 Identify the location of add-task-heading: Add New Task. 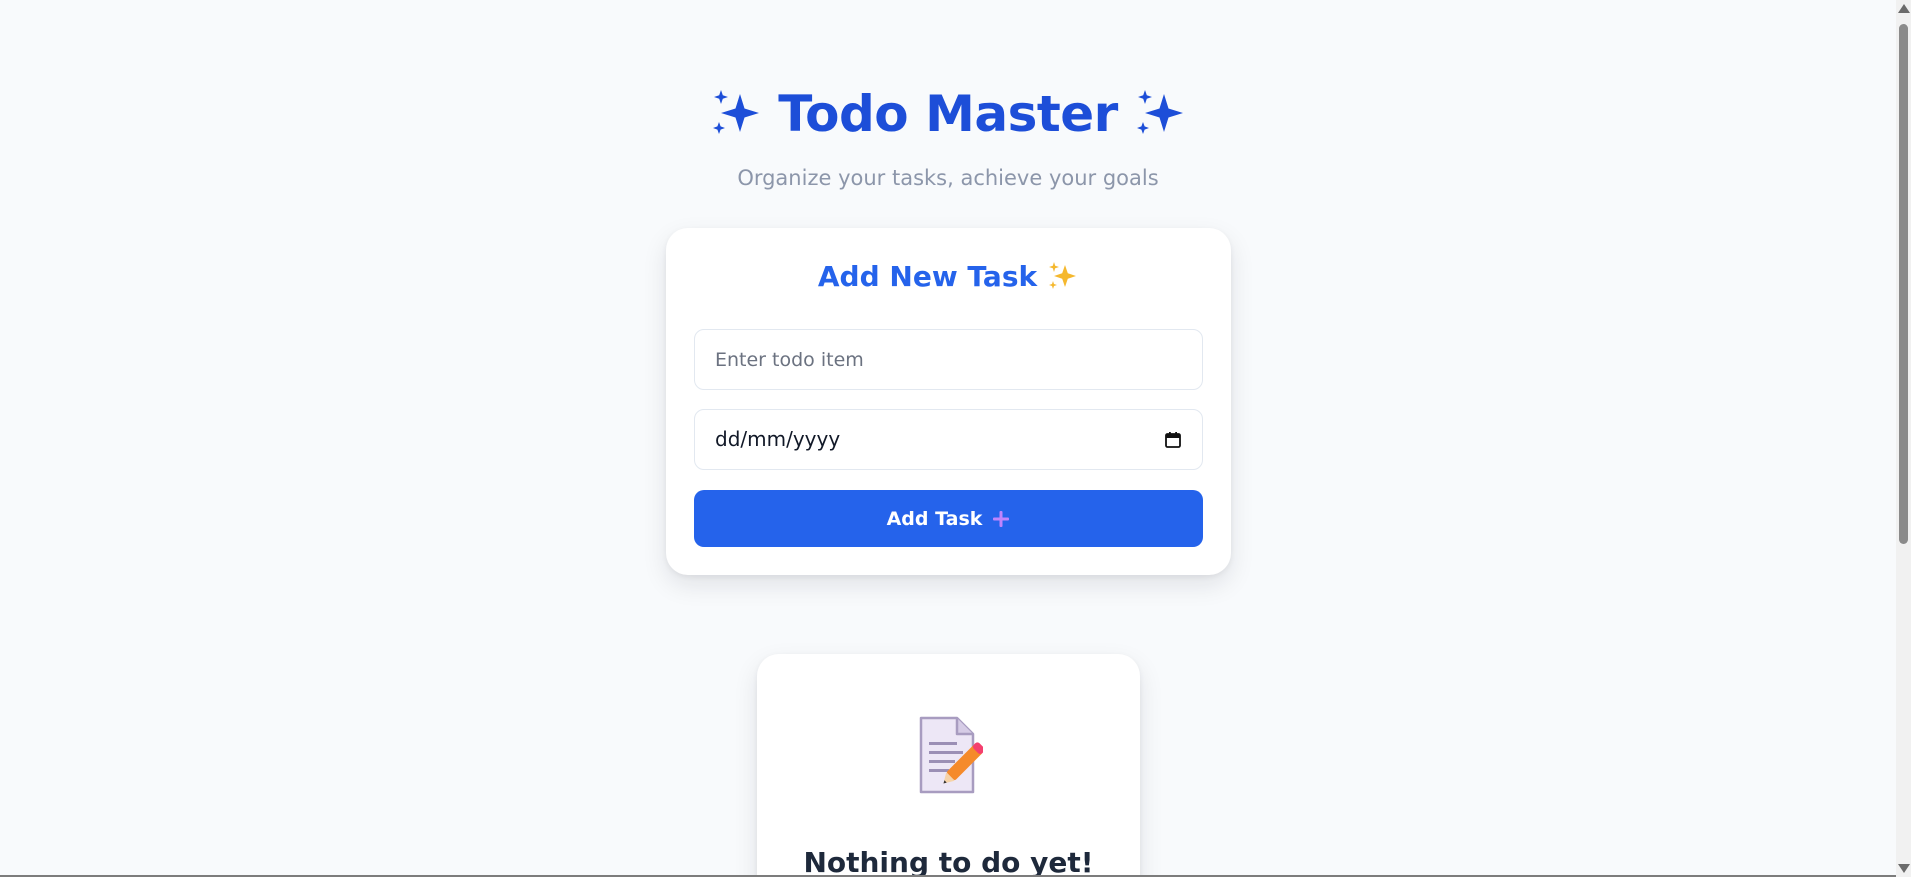
(948, 276).